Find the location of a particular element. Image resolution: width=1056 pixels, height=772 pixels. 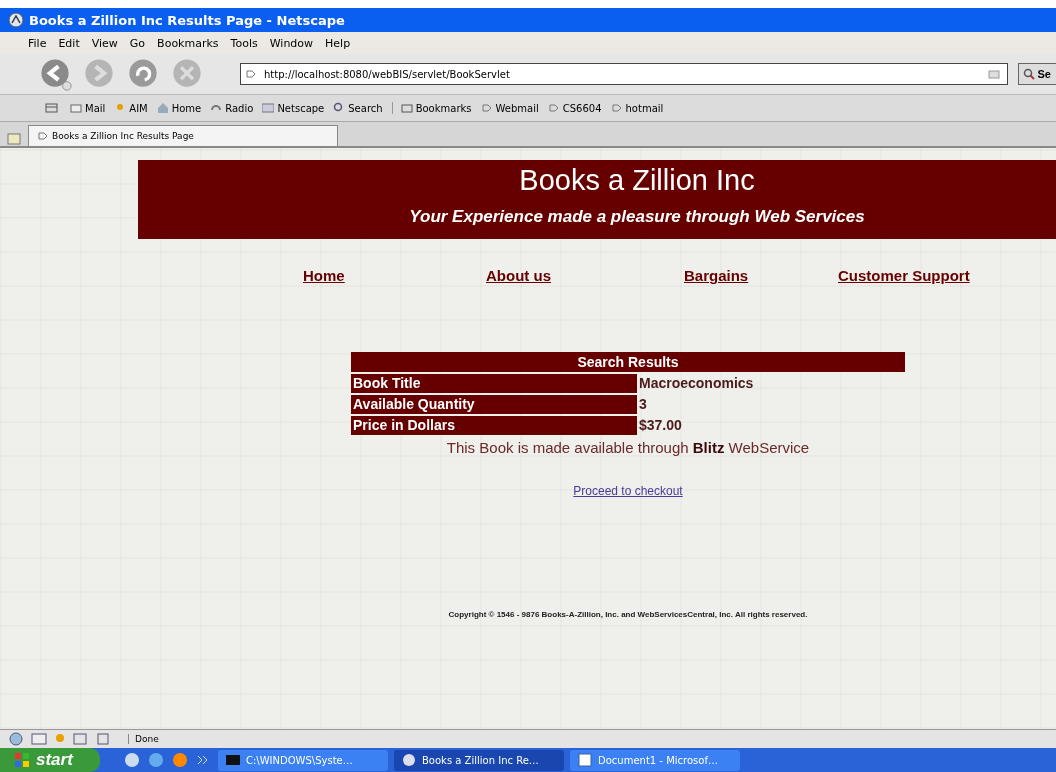

window-title: Books a Zillion Inc Results Page - Netscape is located at coordinates (187, 20).